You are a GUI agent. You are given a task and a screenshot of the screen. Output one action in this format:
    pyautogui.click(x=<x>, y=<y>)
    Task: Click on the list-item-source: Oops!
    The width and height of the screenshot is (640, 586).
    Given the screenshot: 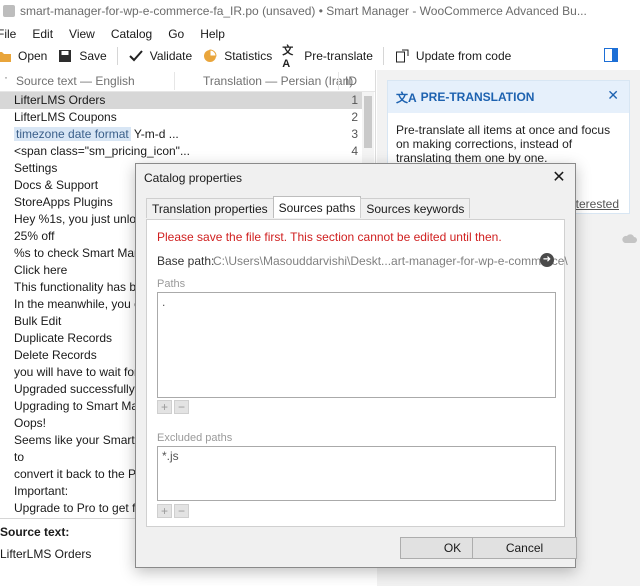 What is the action you would take?
    pyautogui.click(x=30, y=423)
    